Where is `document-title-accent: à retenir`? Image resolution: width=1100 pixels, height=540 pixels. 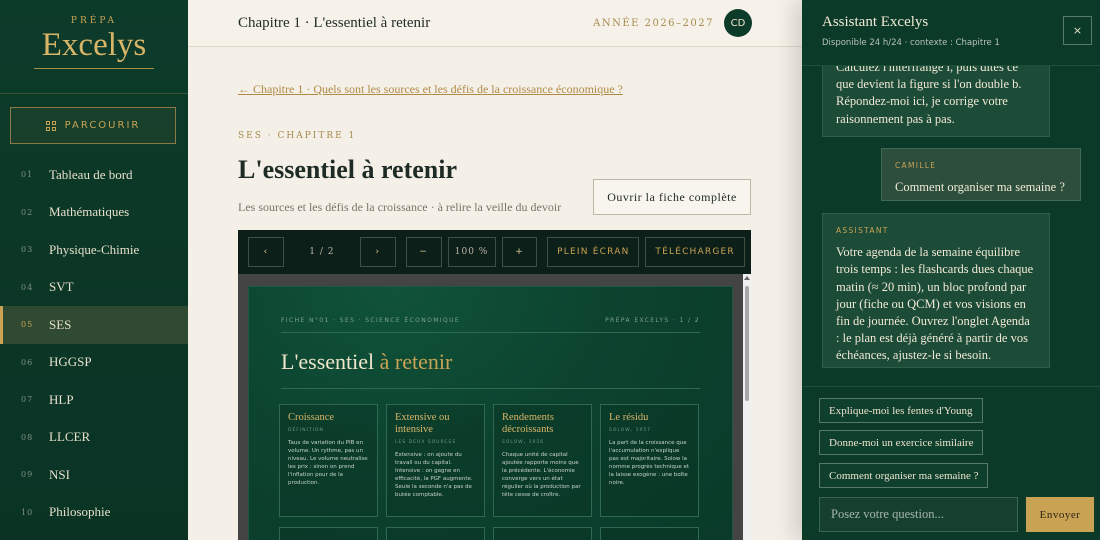
document-title-accent: à retenir is located at coordinates (416, 361).